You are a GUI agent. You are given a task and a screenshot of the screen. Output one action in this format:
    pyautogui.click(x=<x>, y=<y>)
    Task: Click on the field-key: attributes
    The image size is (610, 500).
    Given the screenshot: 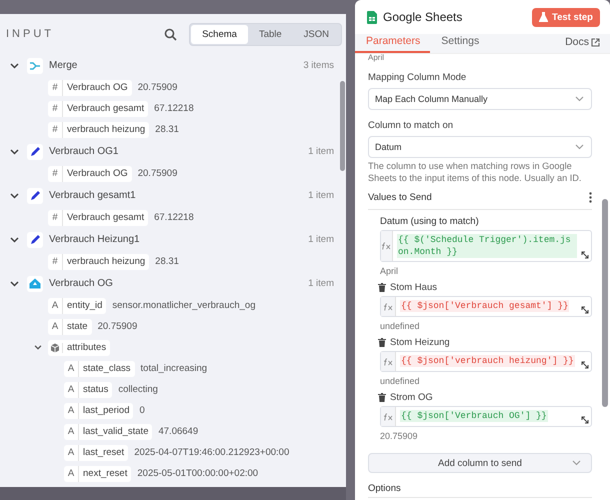 What is the action you would take?
    pyautogui.click(x=79, y=348)
    